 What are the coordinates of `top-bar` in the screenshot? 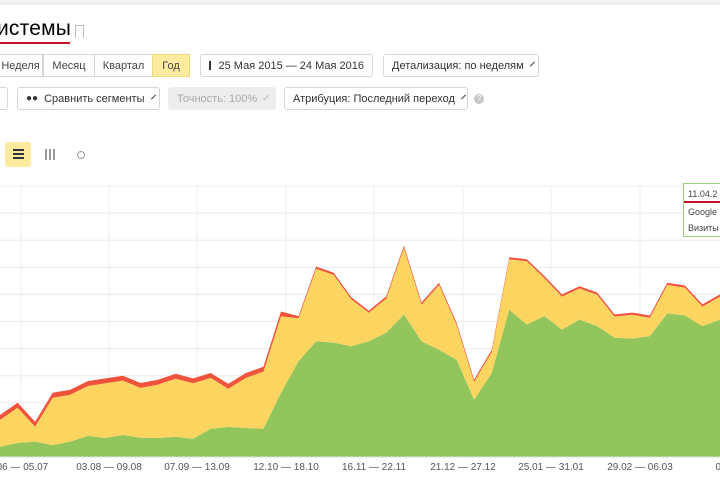 It's located at (360, 2).